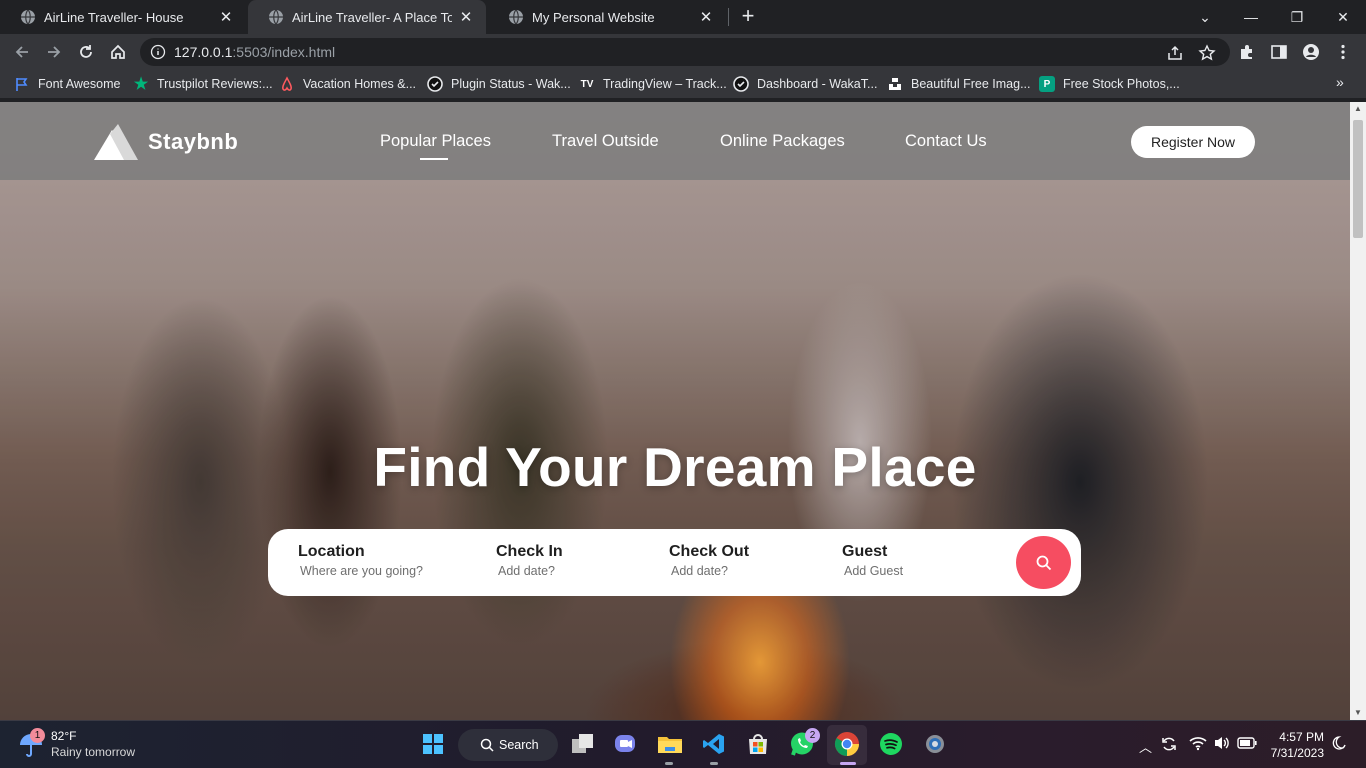 The height and width of the screenshot is (768, 1366). I want to click on explorer-running-indicator, so click(669, 763).